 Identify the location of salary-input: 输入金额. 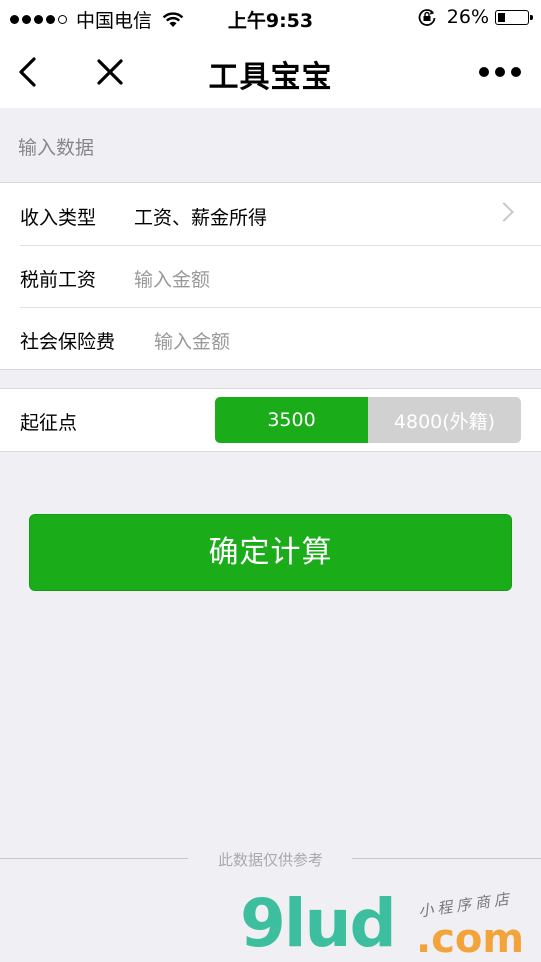
(172, 278).